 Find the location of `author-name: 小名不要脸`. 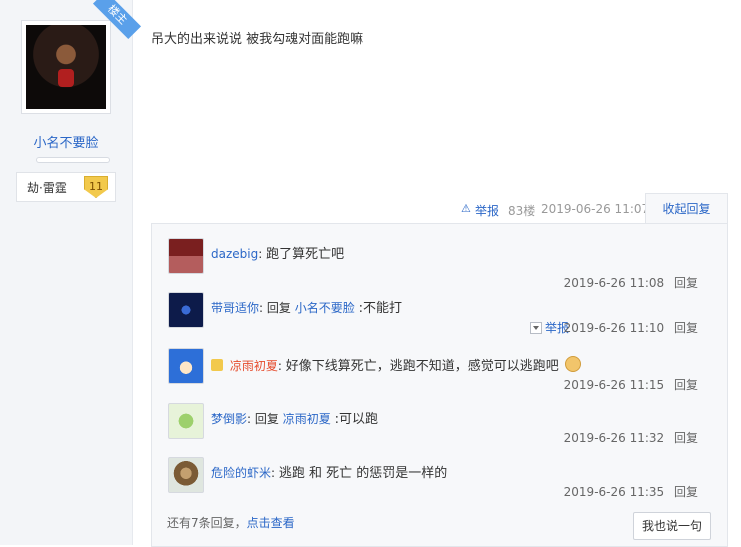

author-name: 小名不要脸 is located at coordinates (66, 141).